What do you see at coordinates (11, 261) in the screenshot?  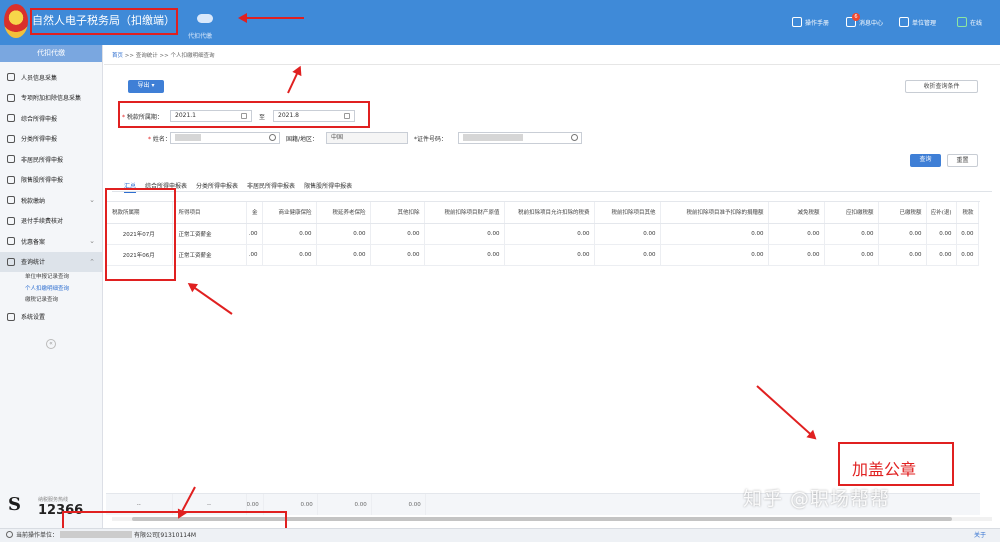 I see `chart-icon` at bounding box center [11, 261].